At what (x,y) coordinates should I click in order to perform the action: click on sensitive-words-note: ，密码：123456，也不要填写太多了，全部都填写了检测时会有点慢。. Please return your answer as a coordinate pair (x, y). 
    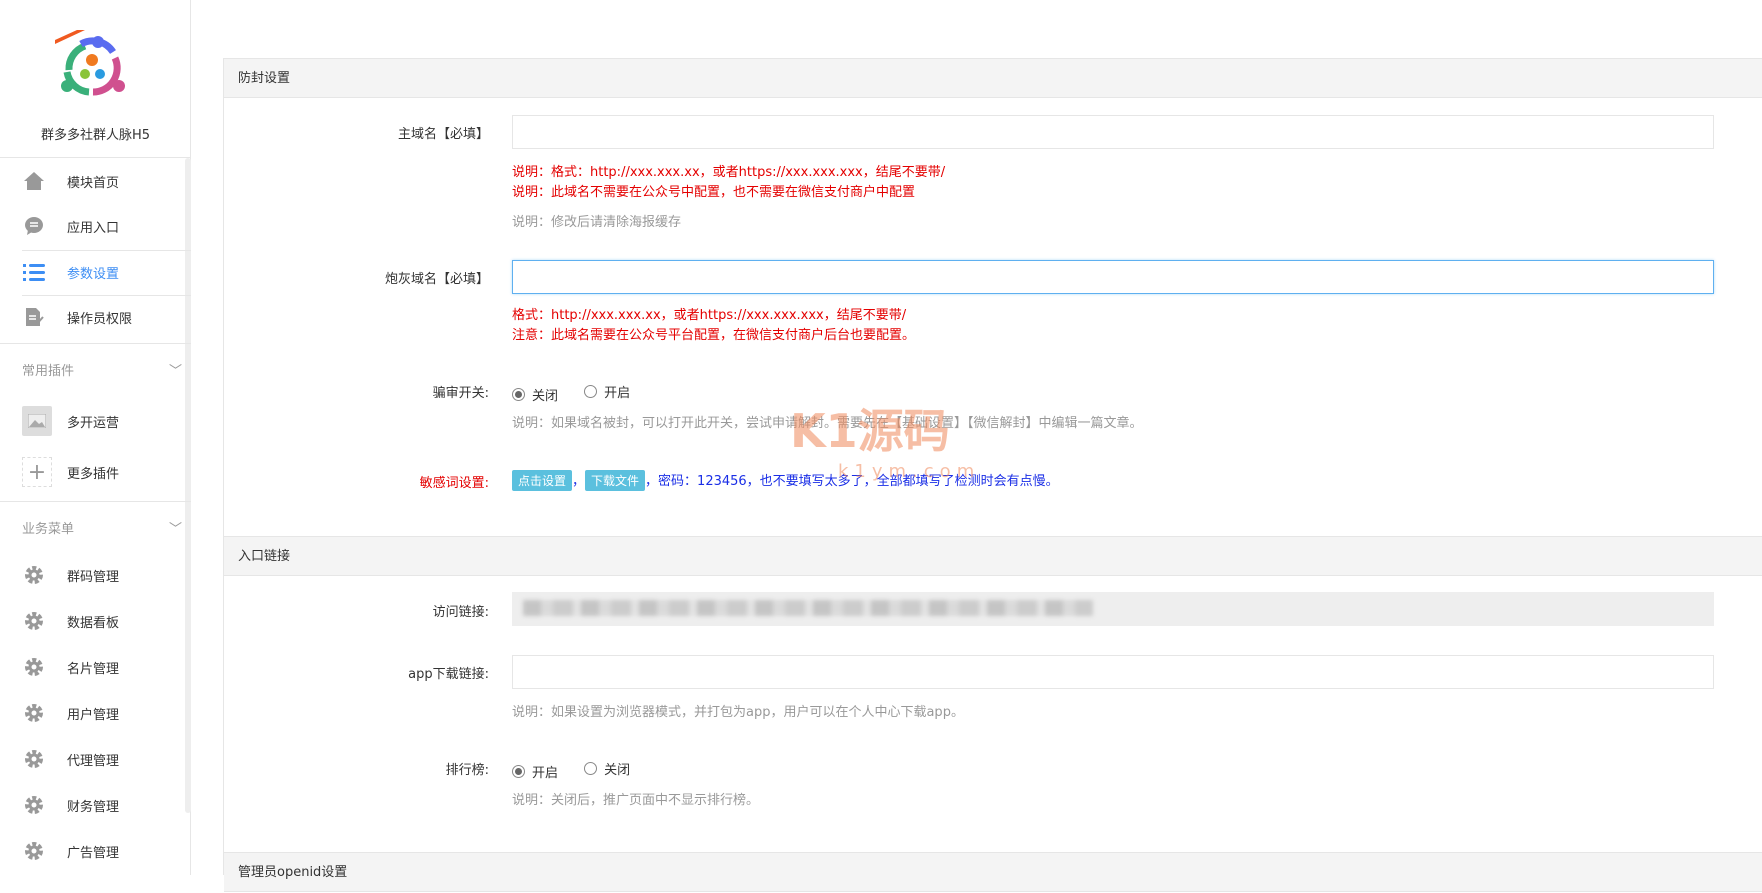
    Looking at the image, I should click on (852, 481).